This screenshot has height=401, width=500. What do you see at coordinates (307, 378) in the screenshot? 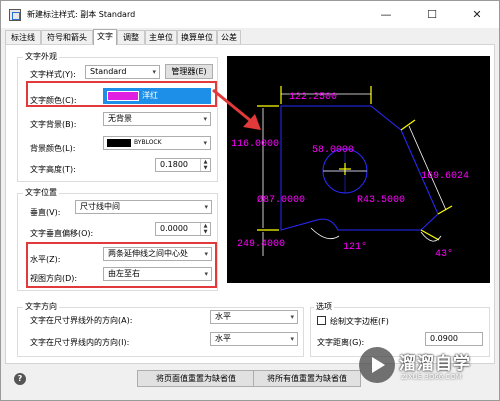
I see `reset-all-button: 将所有值重置为缺省值` at bounding box center [307, 378].